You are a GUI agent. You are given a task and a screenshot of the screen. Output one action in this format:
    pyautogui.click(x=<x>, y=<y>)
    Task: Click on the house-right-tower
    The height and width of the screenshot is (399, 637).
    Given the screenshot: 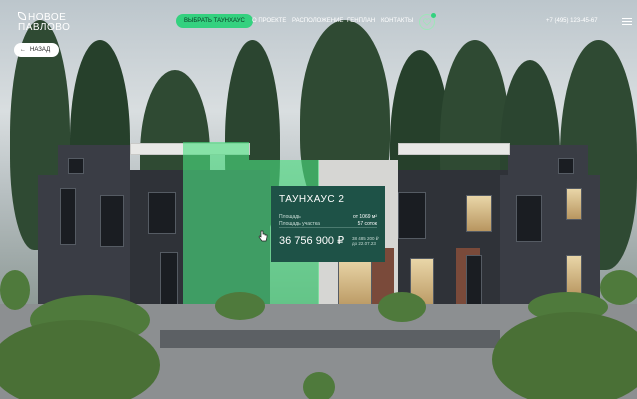 What is the action you would take?
    pyautogui.click(x=548, y=162)
    